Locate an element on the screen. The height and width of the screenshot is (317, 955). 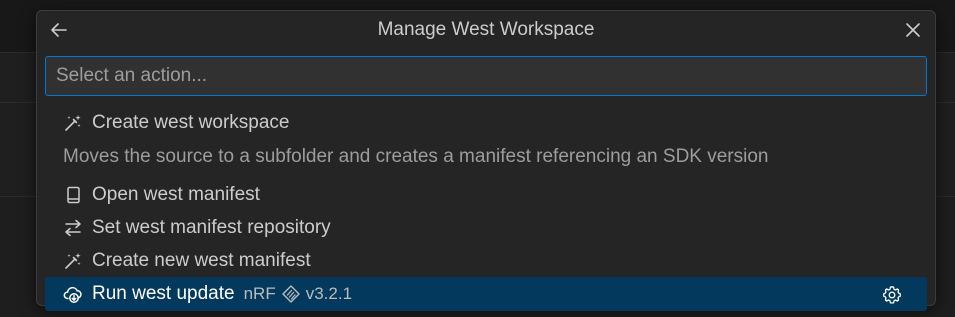
dialog-title: Manage West Workspace is located at coordinates (486, 29).